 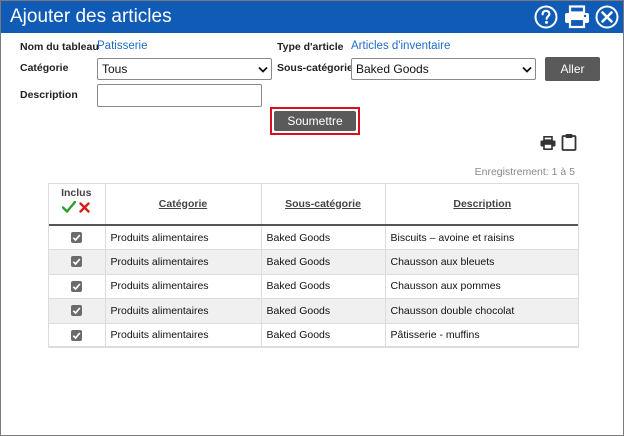 What do you see at coordinates (482, 286) in the screenshot?
I see `description-cell: Chausson aux pommes` at bounding box center [482, 286].